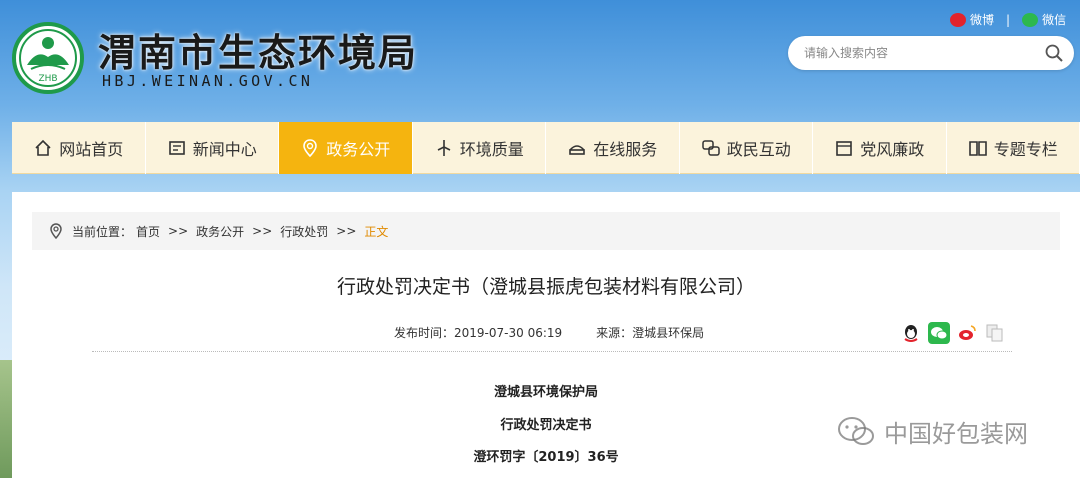  What do you see at coordinates (546, 231) in the screenshot?
I see `breadcrumb: 当前位置： 首页 >> 政务公开 >> 行政处罚 >> 正文` at bounding box center [546, 231].